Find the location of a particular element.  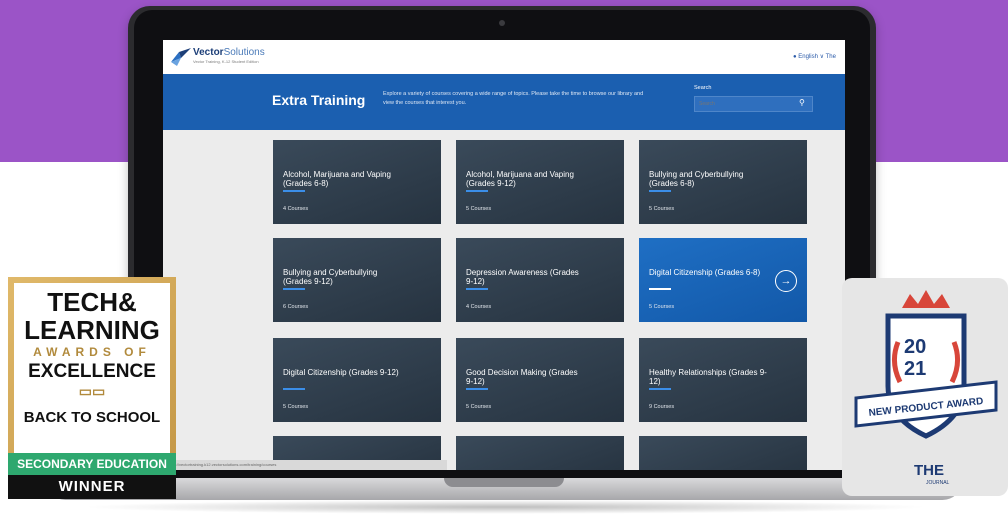

language-label: English is located at coordinates (808, 57).